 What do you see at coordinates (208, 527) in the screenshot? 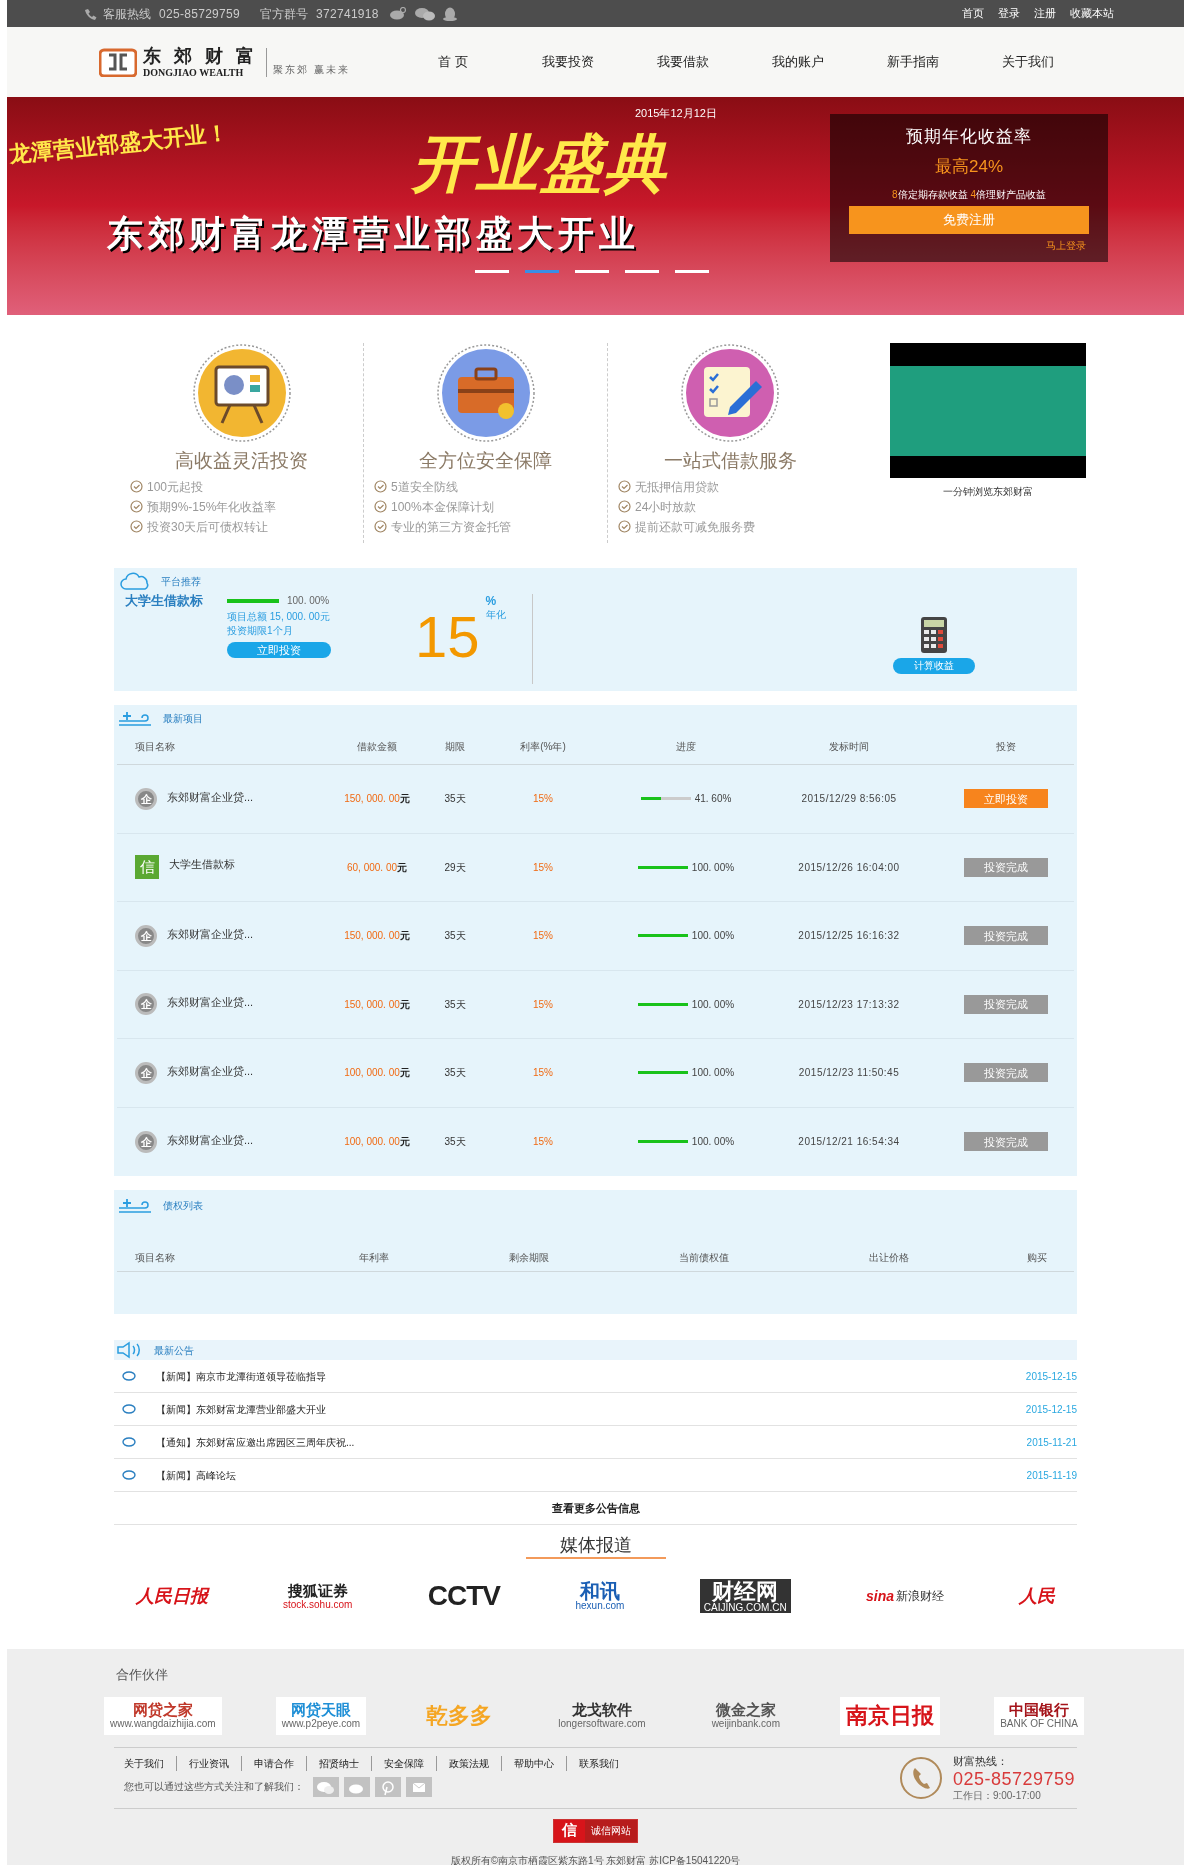
I see `feature-item: 投资30天后可债权转让` at bounding box center [208, 527].